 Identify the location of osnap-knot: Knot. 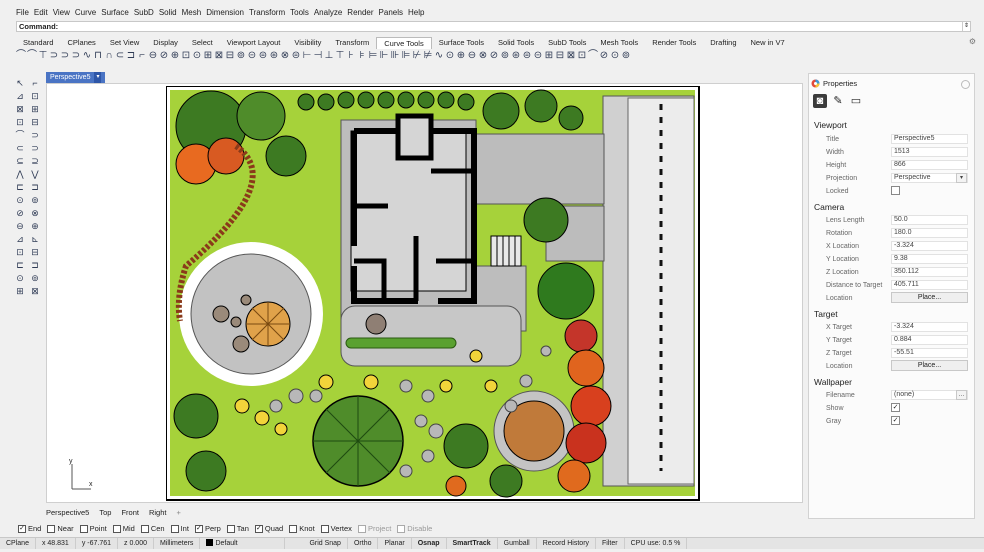
(302, 528).